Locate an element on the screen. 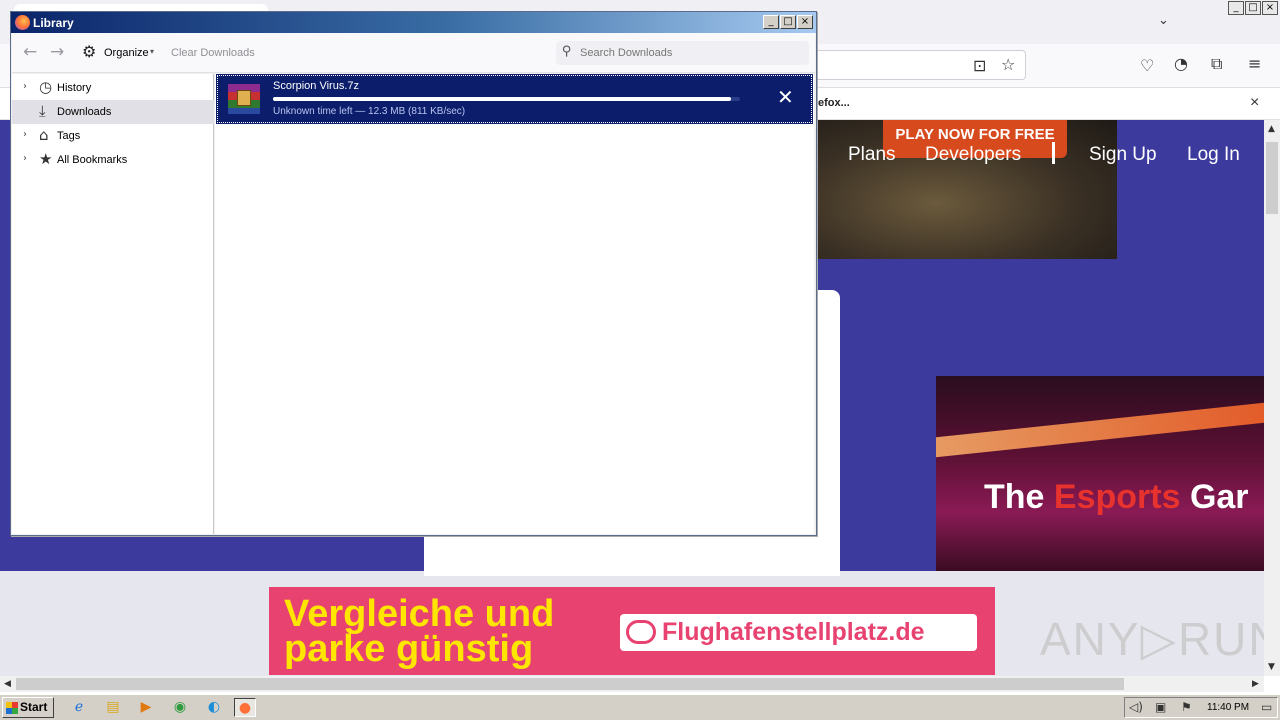 The image size is (1280, 720). nav-plans-link: Plans is located at coordinates (872, 155).